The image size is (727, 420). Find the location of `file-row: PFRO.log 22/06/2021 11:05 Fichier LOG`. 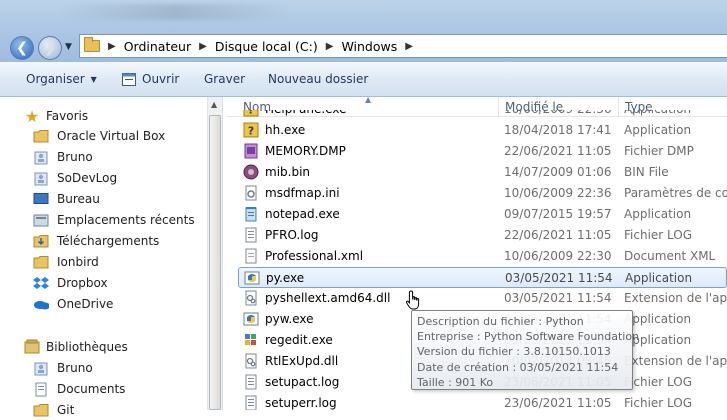

file-row: PFRO.log 22/06/2021 11:05 Fichier LOG is located at coordinates (482, 235).